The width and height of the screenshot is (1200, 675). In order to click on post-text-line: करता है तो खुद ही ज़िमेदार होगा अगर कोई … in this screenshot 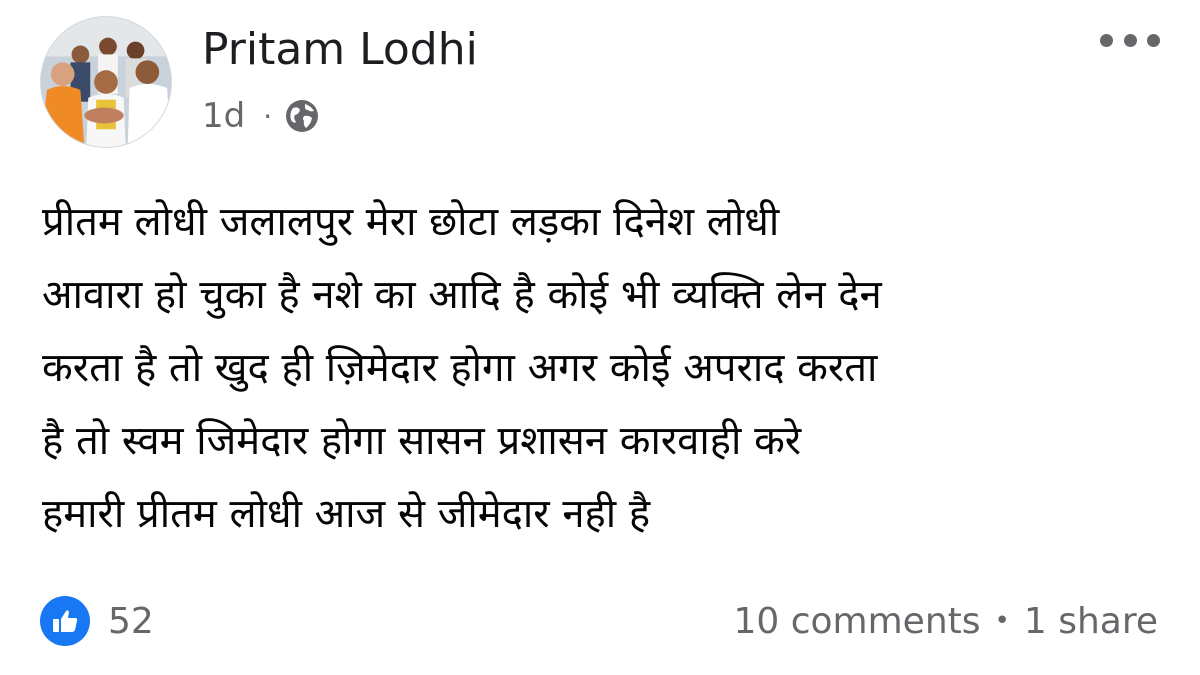, I will do `click(460, 368)`.